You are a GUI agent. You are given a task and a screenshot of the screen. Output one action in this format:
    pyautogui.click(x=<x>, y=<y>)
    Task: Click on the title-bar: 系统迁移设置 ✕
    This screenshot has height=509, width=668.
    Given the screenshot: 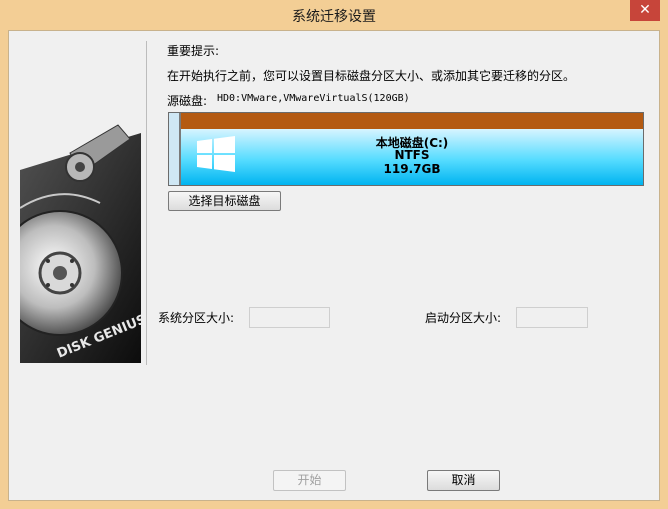 What is the action you would take?
    pyautogui.click(x=334, y=15)
    